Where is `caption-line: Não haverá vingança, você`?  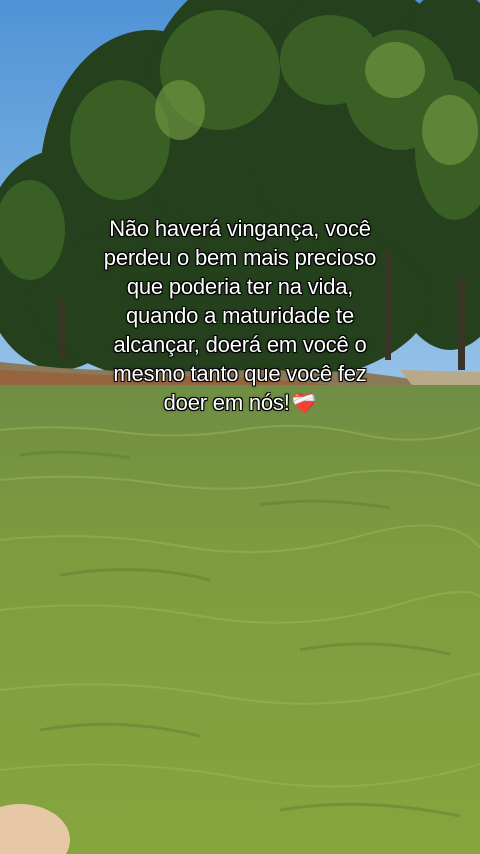
caption-line: Não haverá vingança, você is located at coordinates (240, 228).